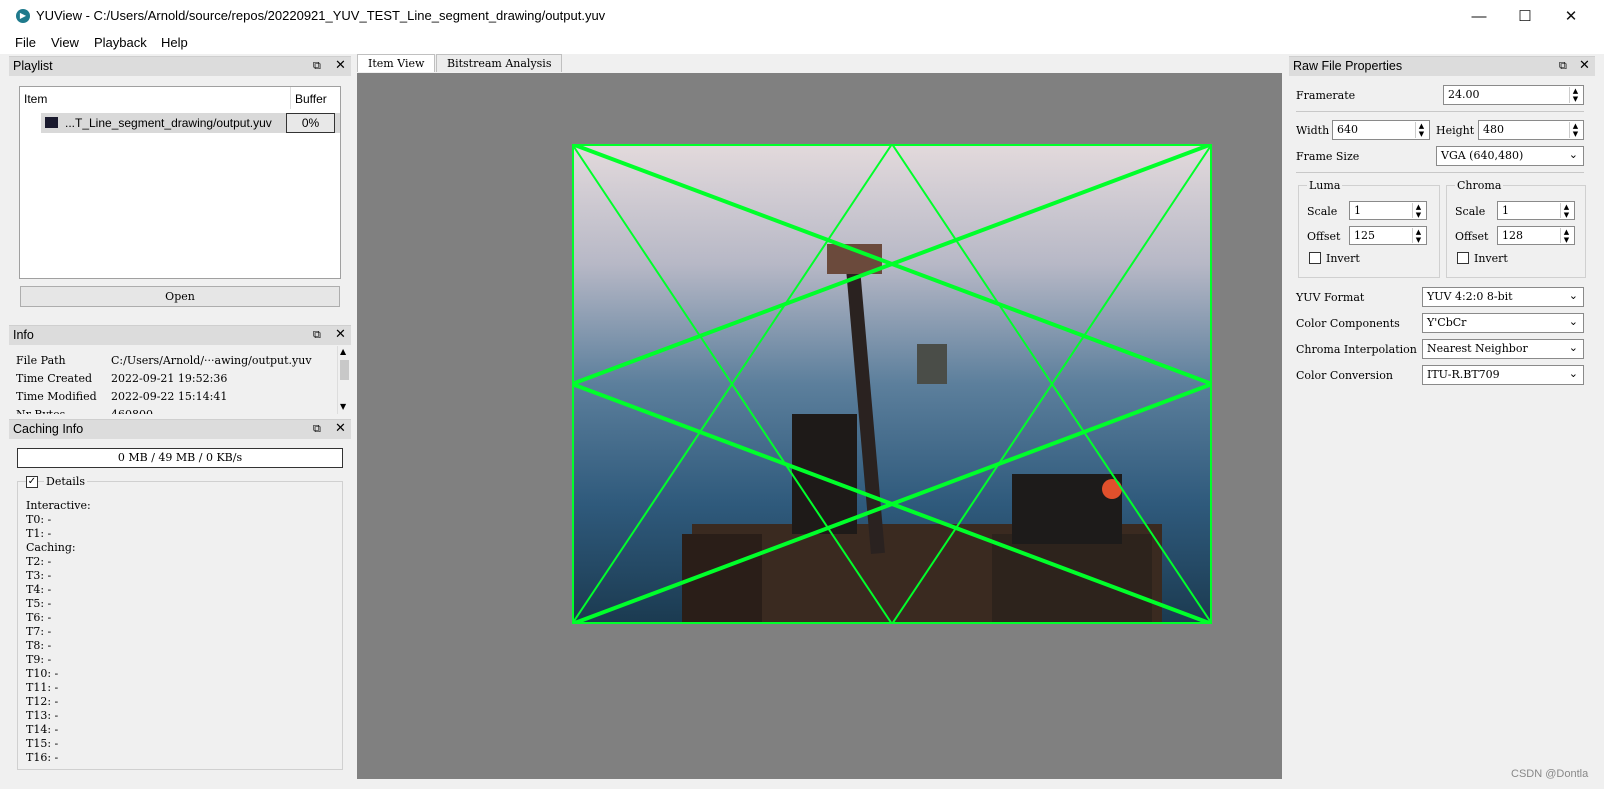  I want to click on raw-props-title: Raw File Properties, so click(1348, 66).